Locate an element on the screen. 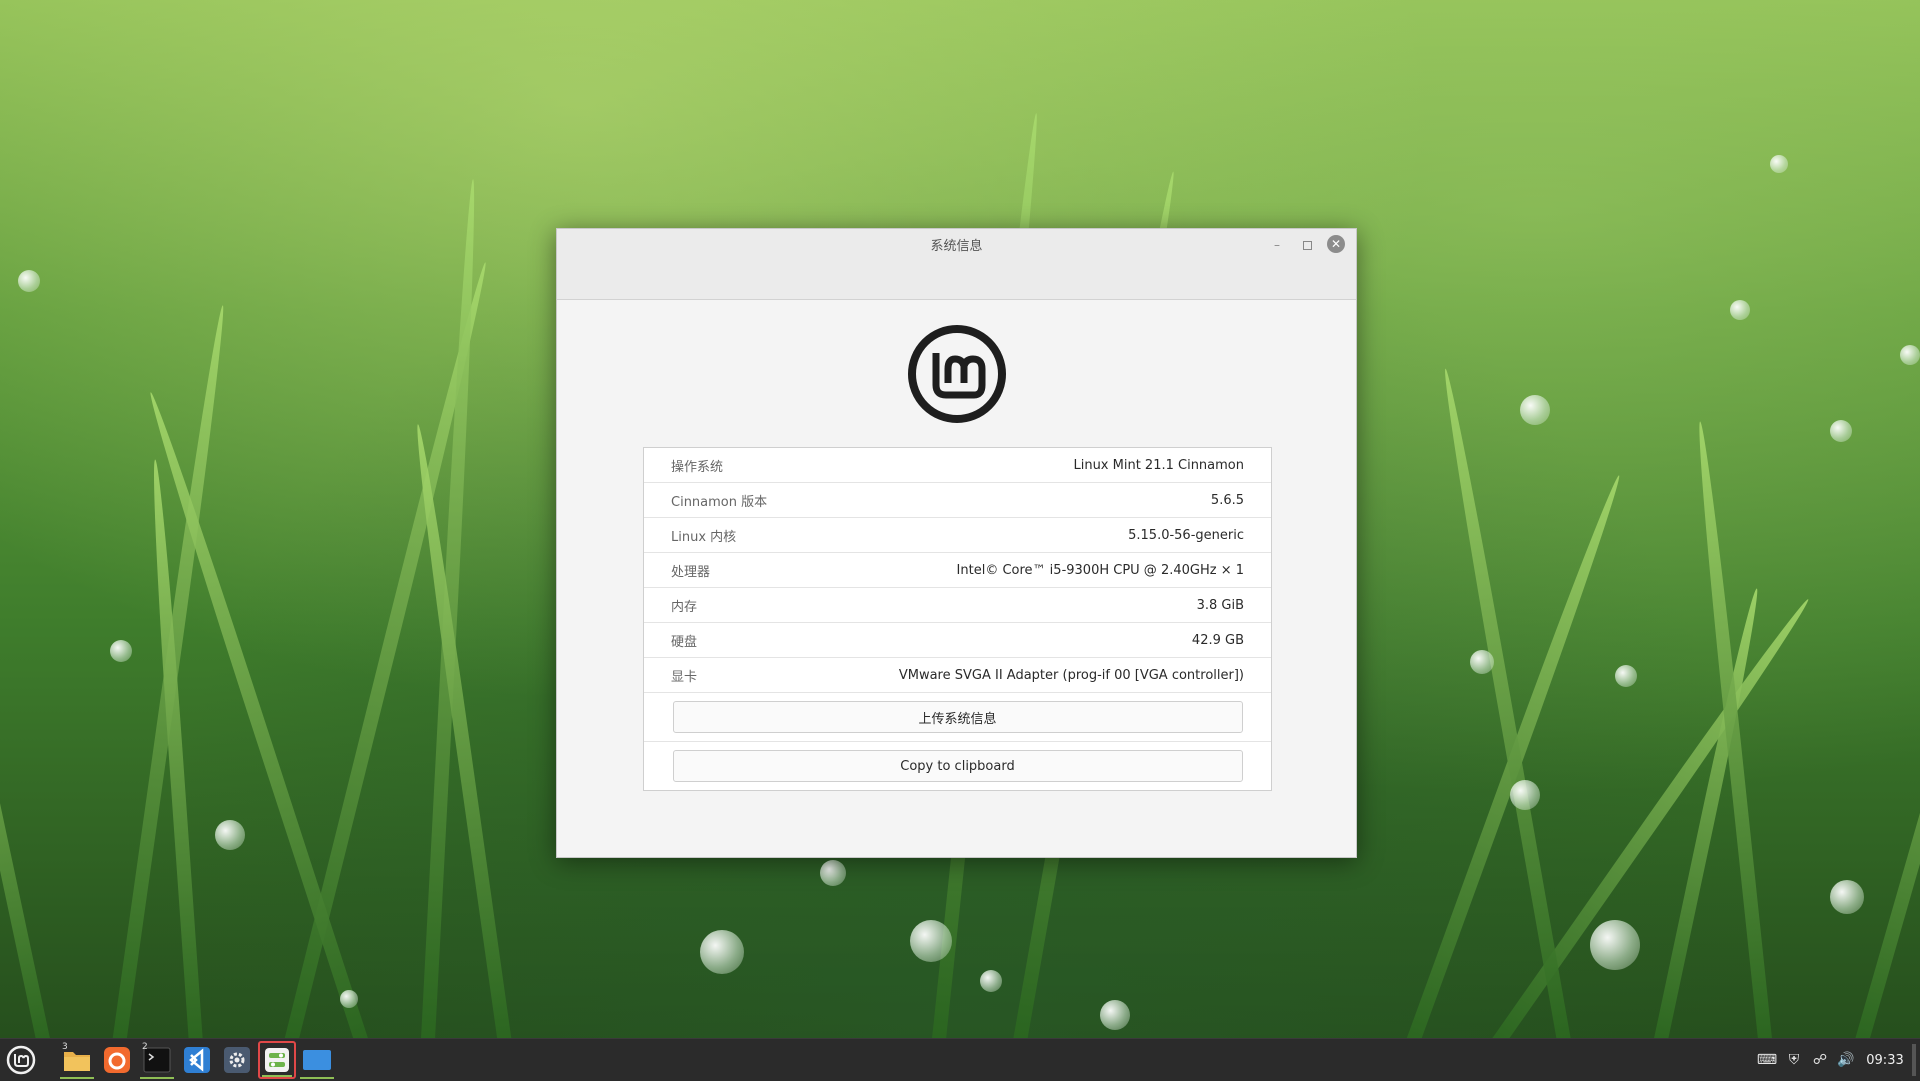  volume-tray: 🔊 is located at coordinates (1846, 1060).